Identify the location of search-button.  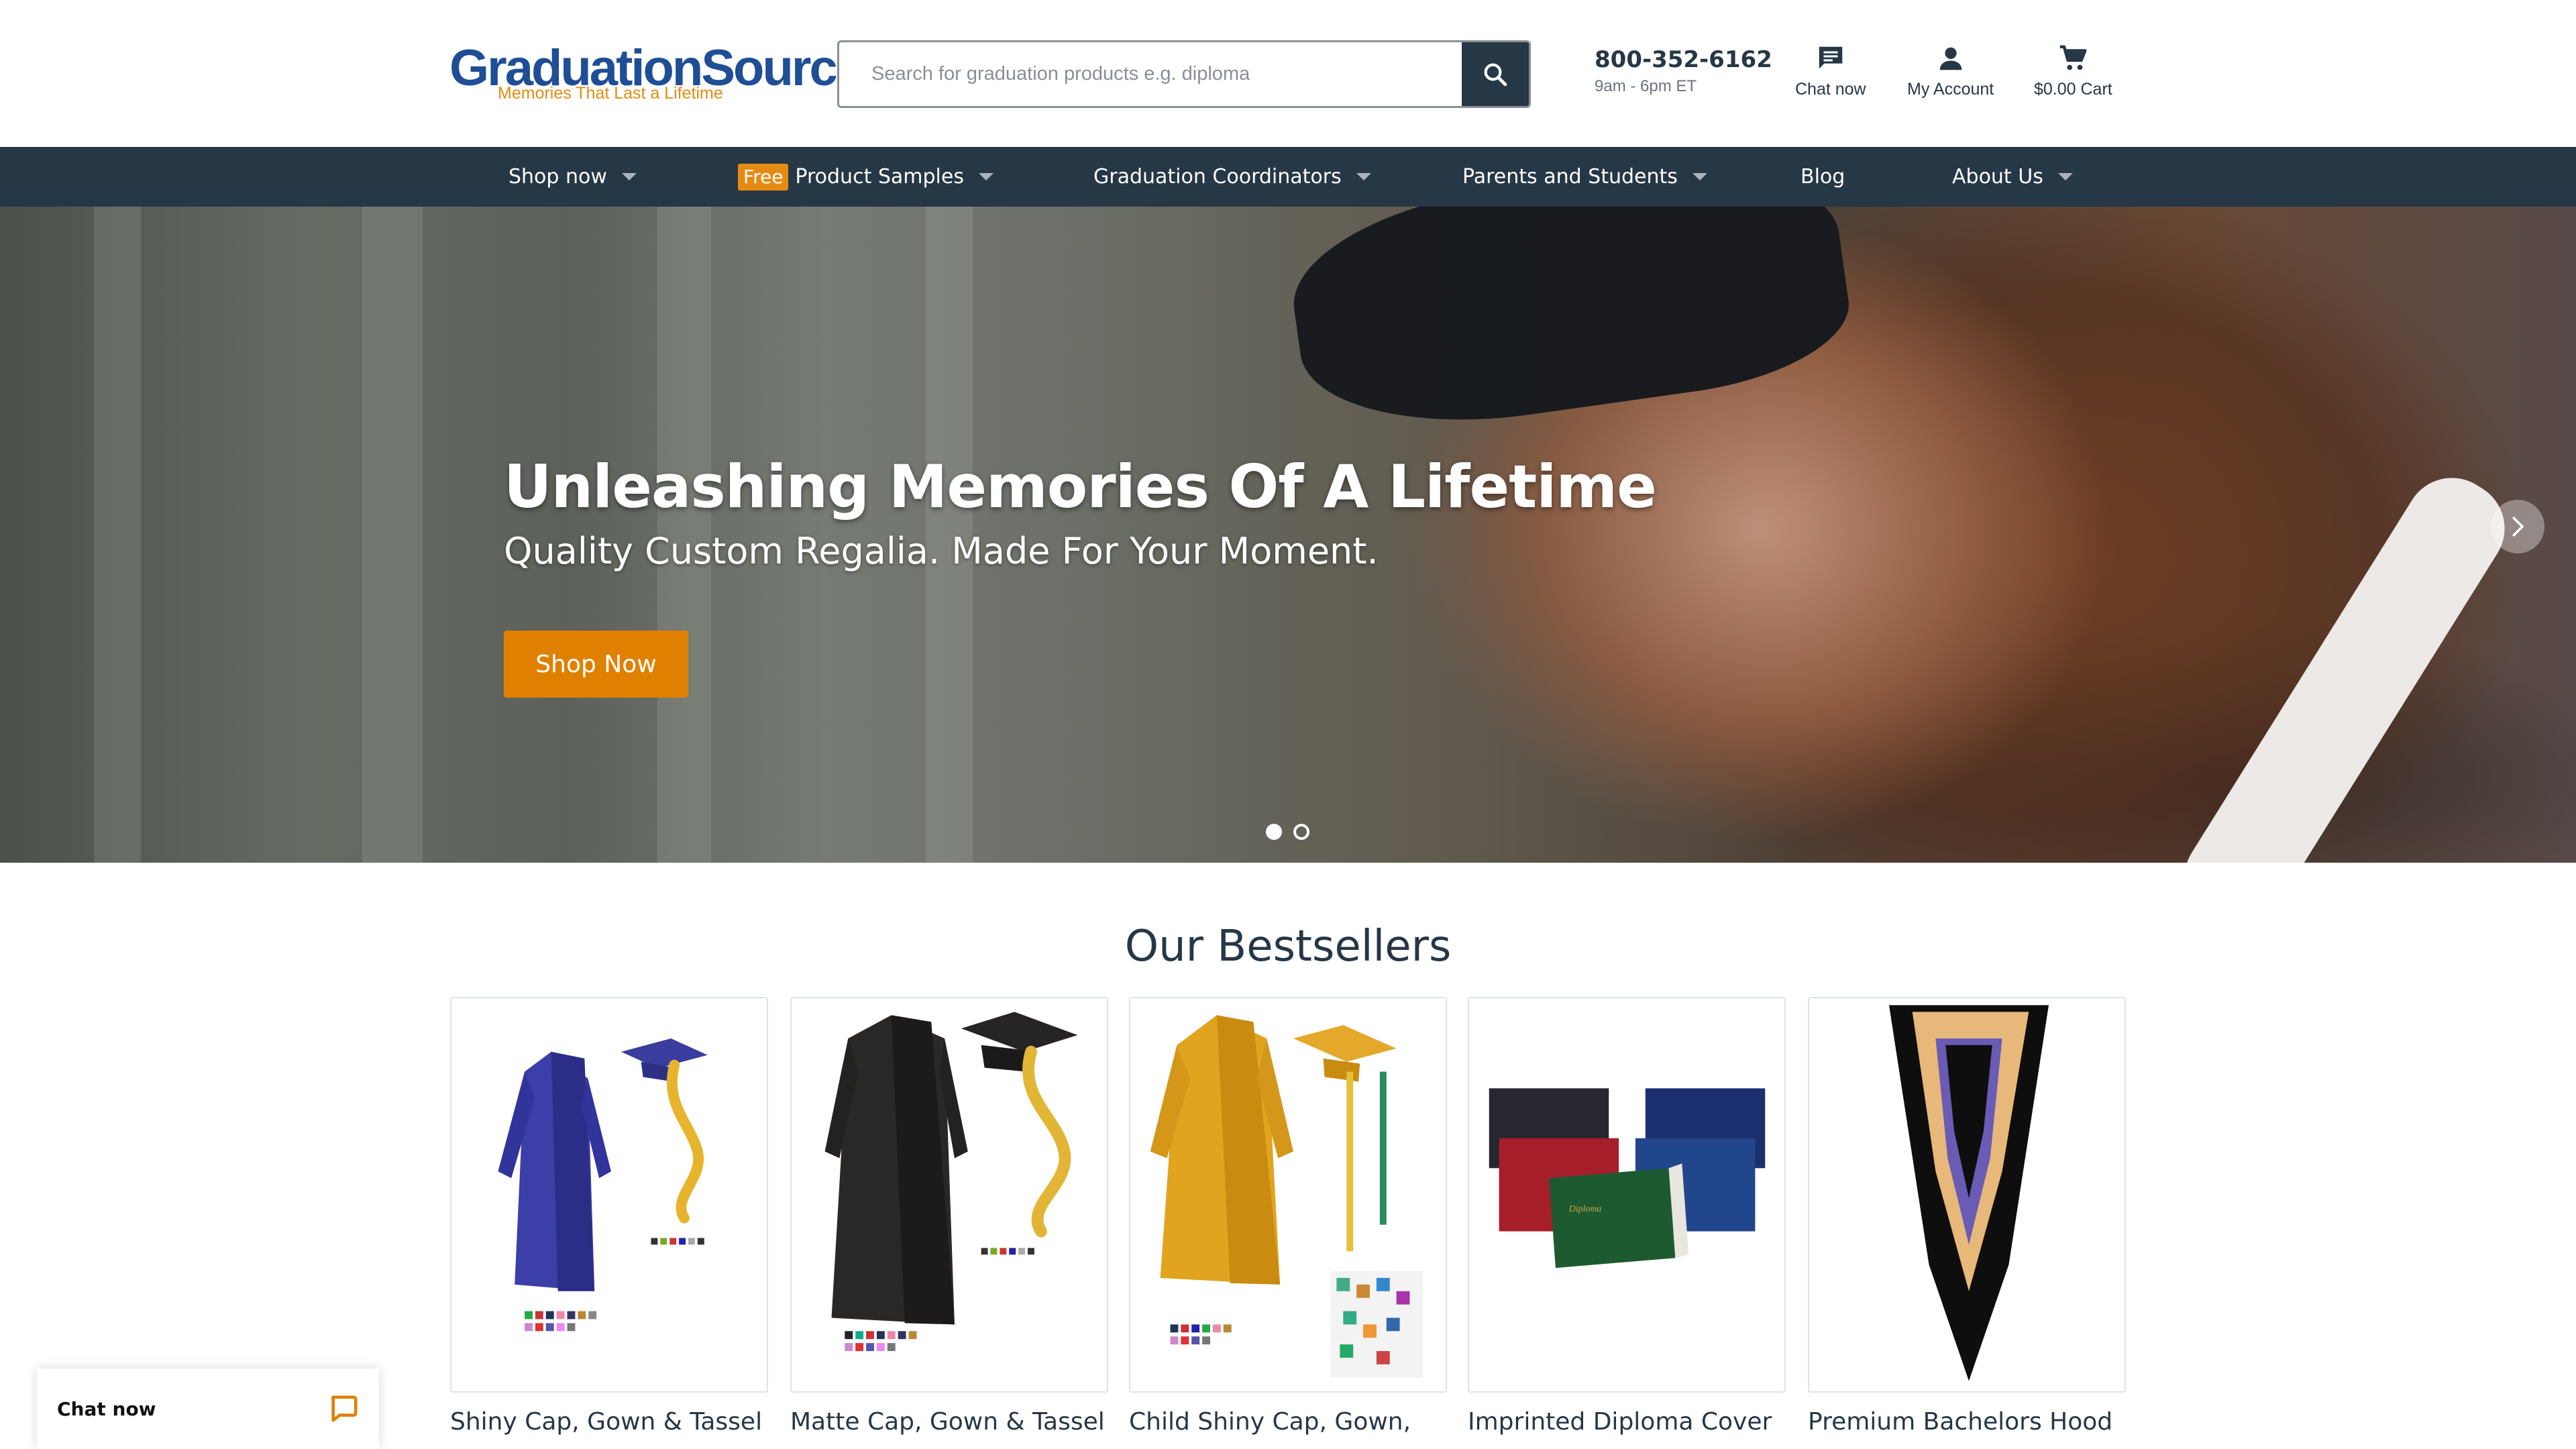
(1495, 74).